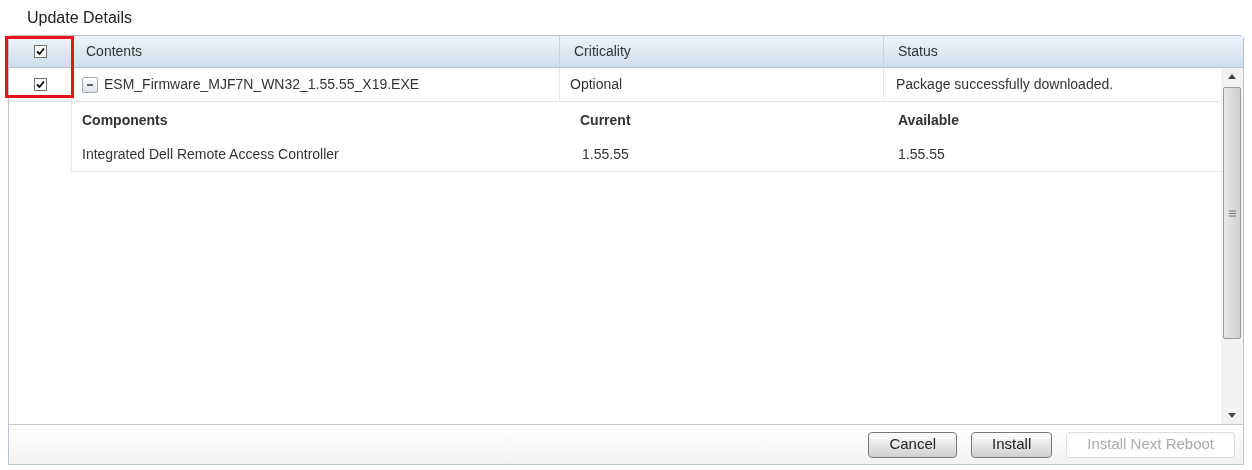 The image size is (1252, 470). What do you see at coordinates (605, 120) in the screenshot?
I see `detail-header: Current` at bounding box center [605, 120].